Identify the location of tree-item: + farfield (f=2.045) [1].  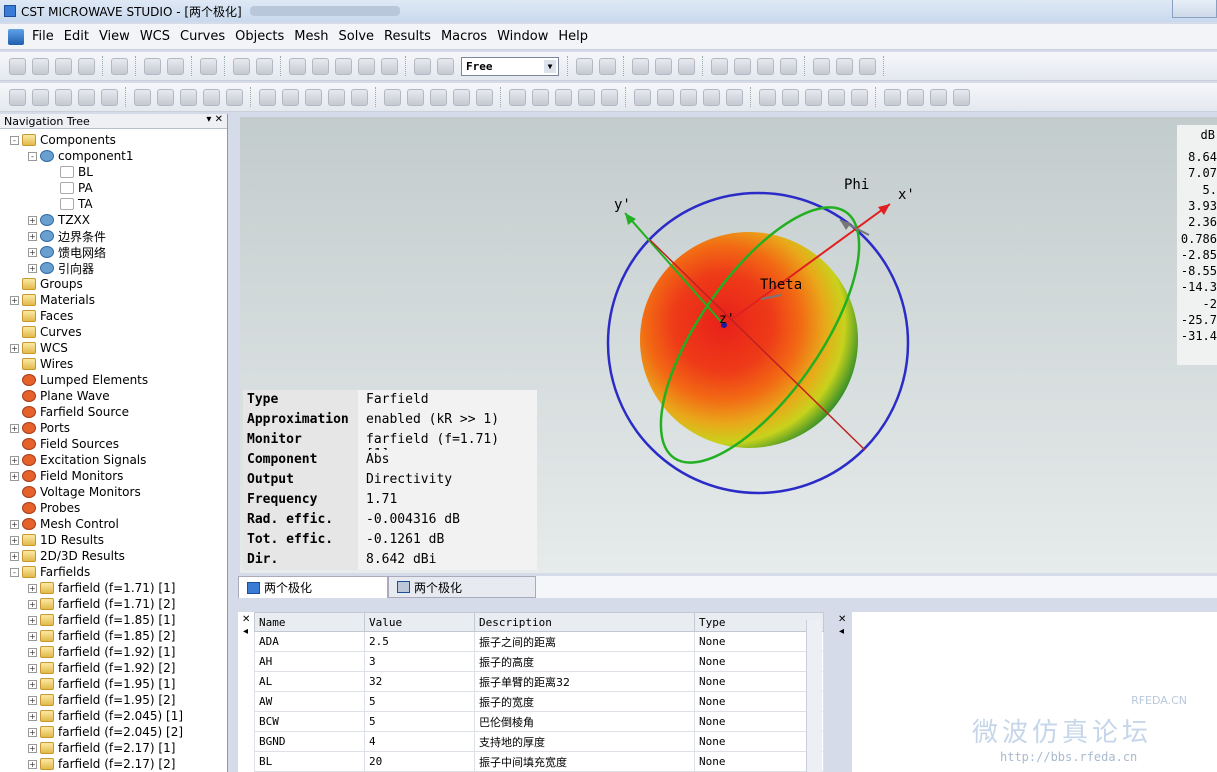
(105, 716).